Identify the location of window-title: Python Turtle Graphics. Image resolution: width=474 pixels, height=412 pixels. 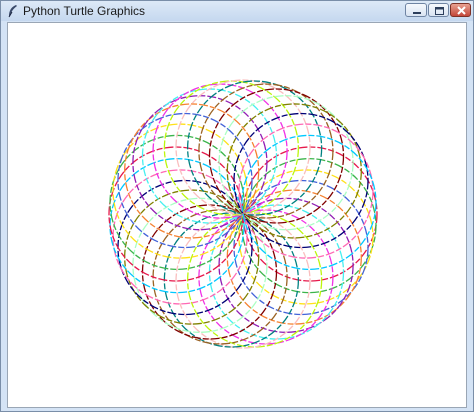
(84, 11).